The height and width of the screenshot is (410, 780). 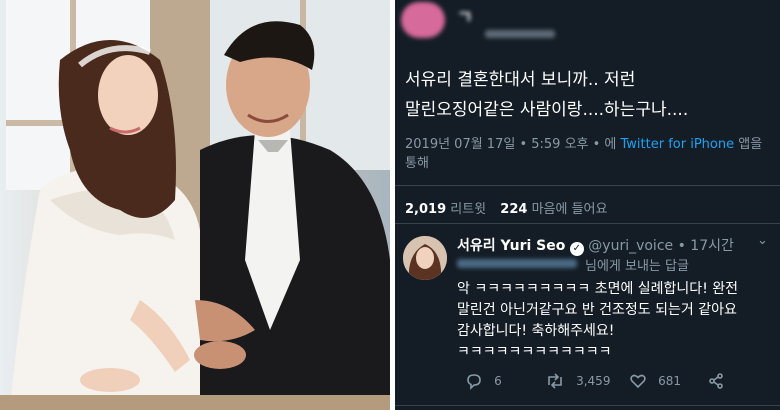 What do you see at coordinates (678, 144) in the screenshot?
I see `tweet-client-link: Twitter for iPhone` at bounding box center [678, 144].